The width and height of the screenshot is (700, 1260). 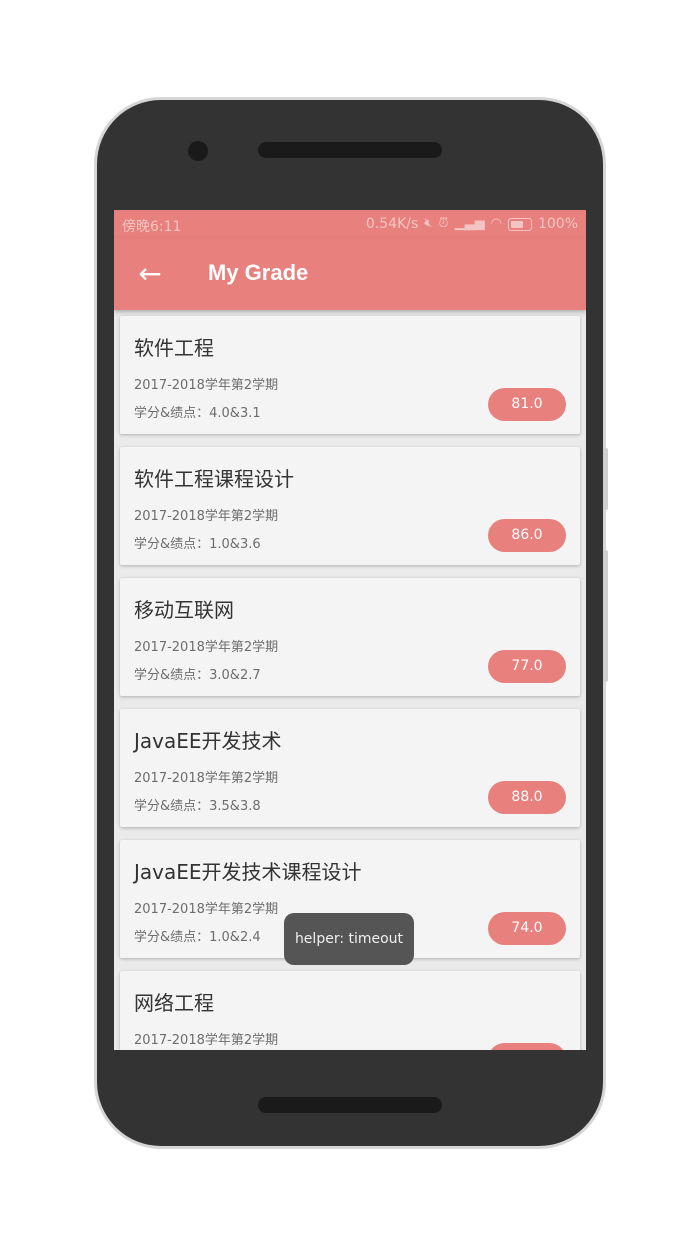 I want to click on score-badge: 86.0, so click(x=527, y=535).